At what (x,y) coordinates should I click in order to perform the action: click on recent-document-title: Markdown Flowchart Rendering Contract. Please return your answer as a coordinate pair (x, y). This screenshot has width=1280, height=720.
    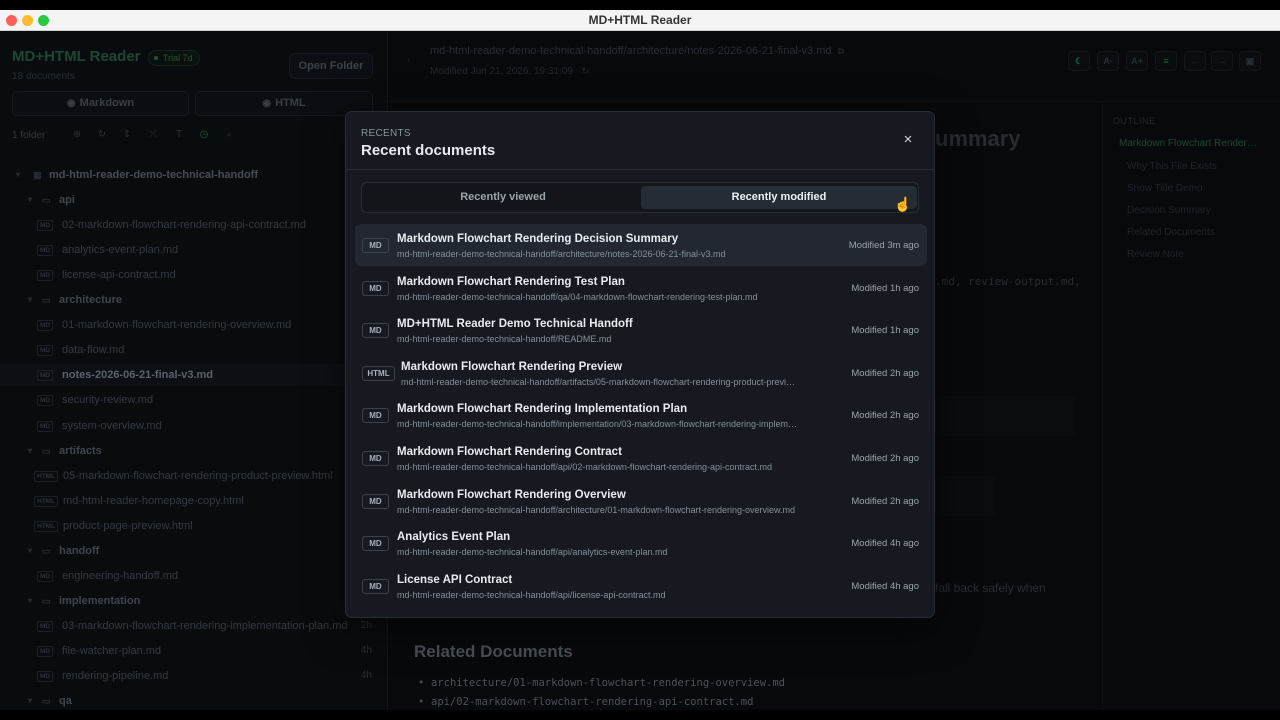
    Looking at the image, I should click on (509, 452).